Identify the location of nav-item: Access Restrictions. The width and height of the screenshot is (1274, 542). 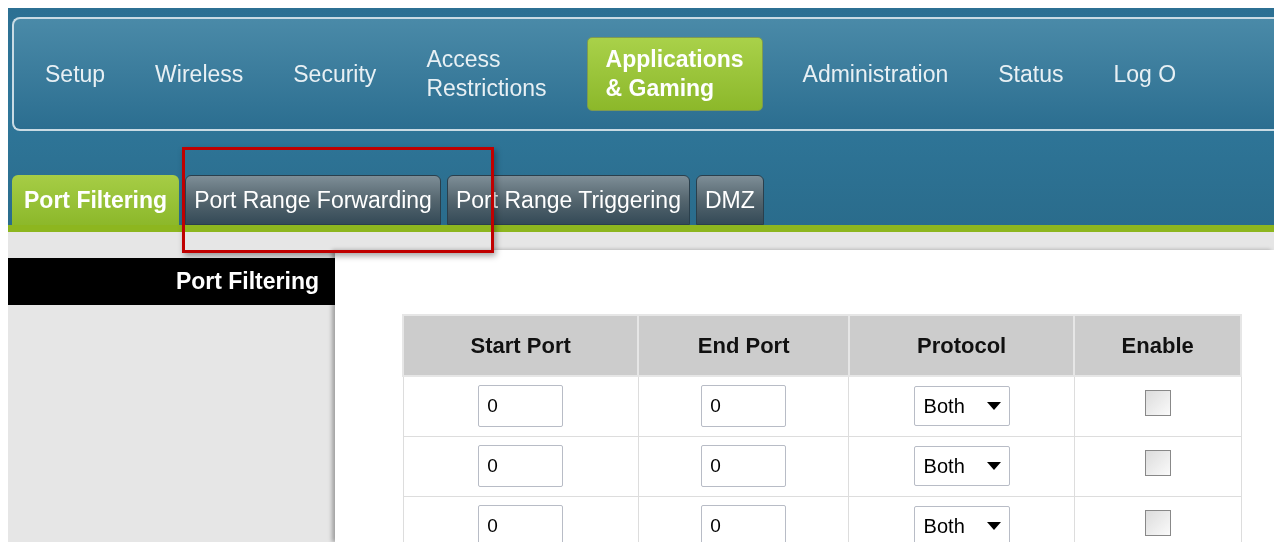
(486, 74).